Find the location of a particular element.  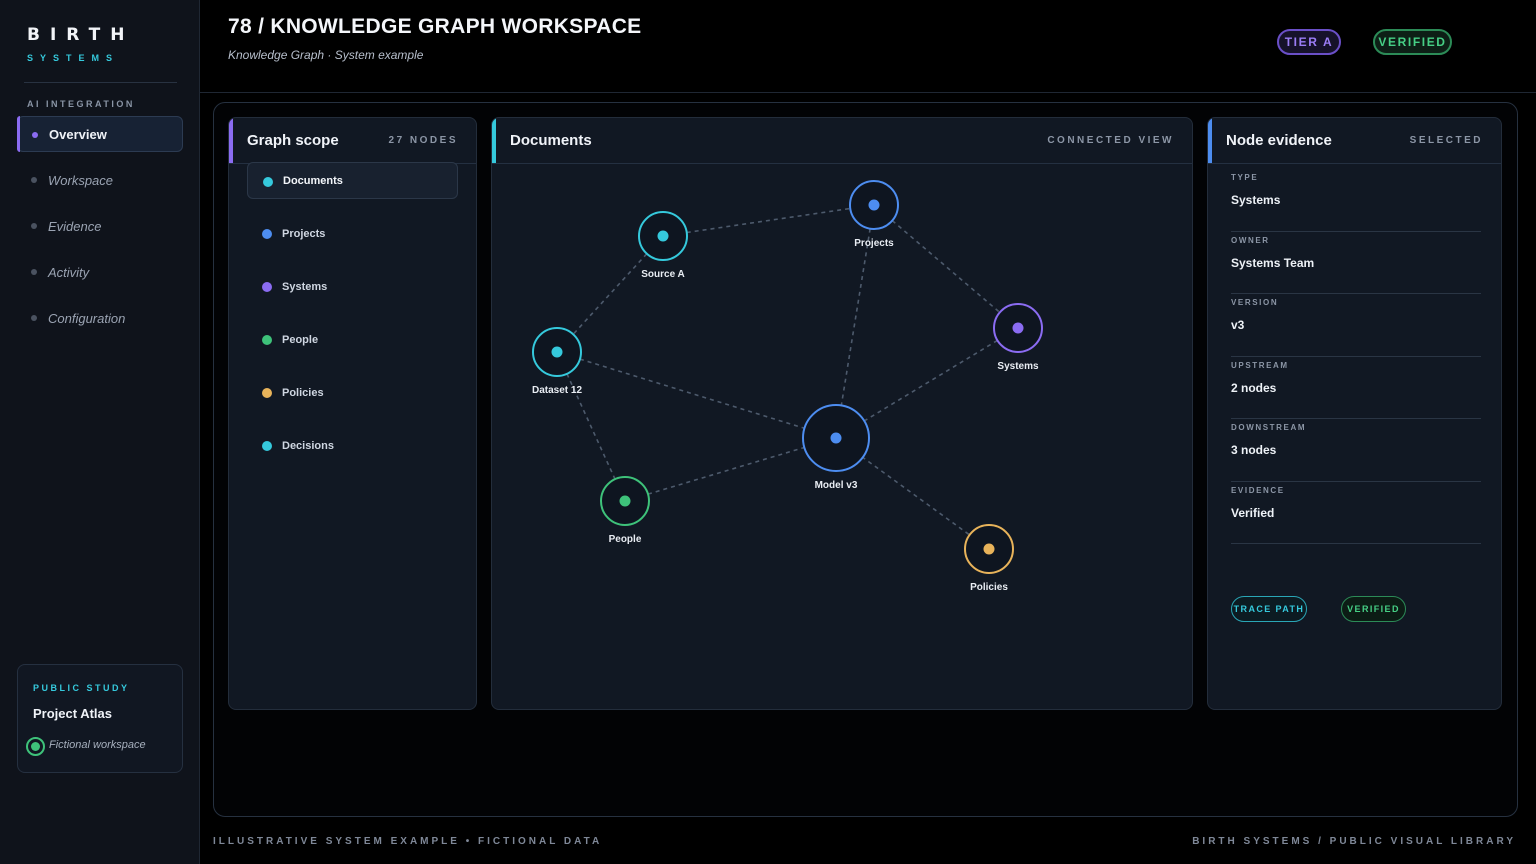

field-label: EVIDENCE is located at coordinates (1258, 490).